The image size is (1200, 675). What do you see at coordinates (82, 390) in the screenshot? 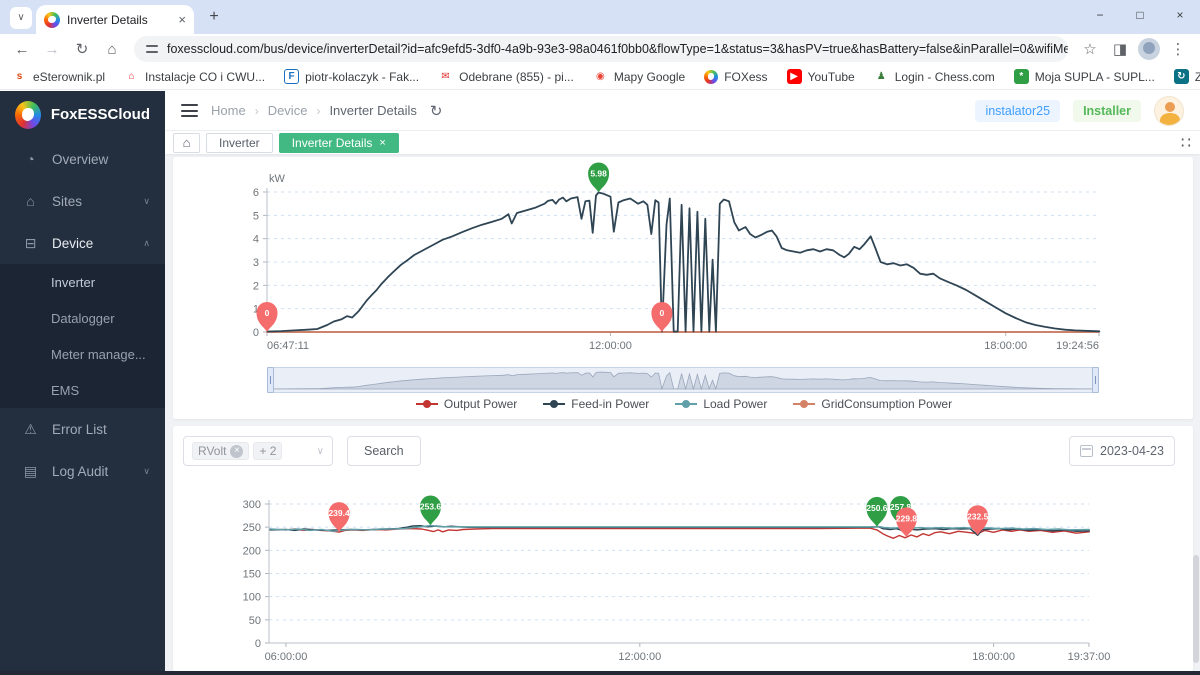
I see `sidebar-item-ems: EMS` at bounding box center [82, 390].